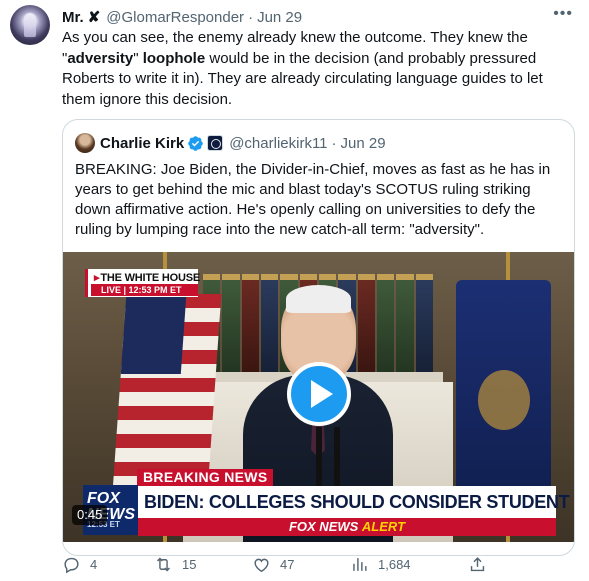  I want to click on quoted-author-avatar, so click(85, 143).